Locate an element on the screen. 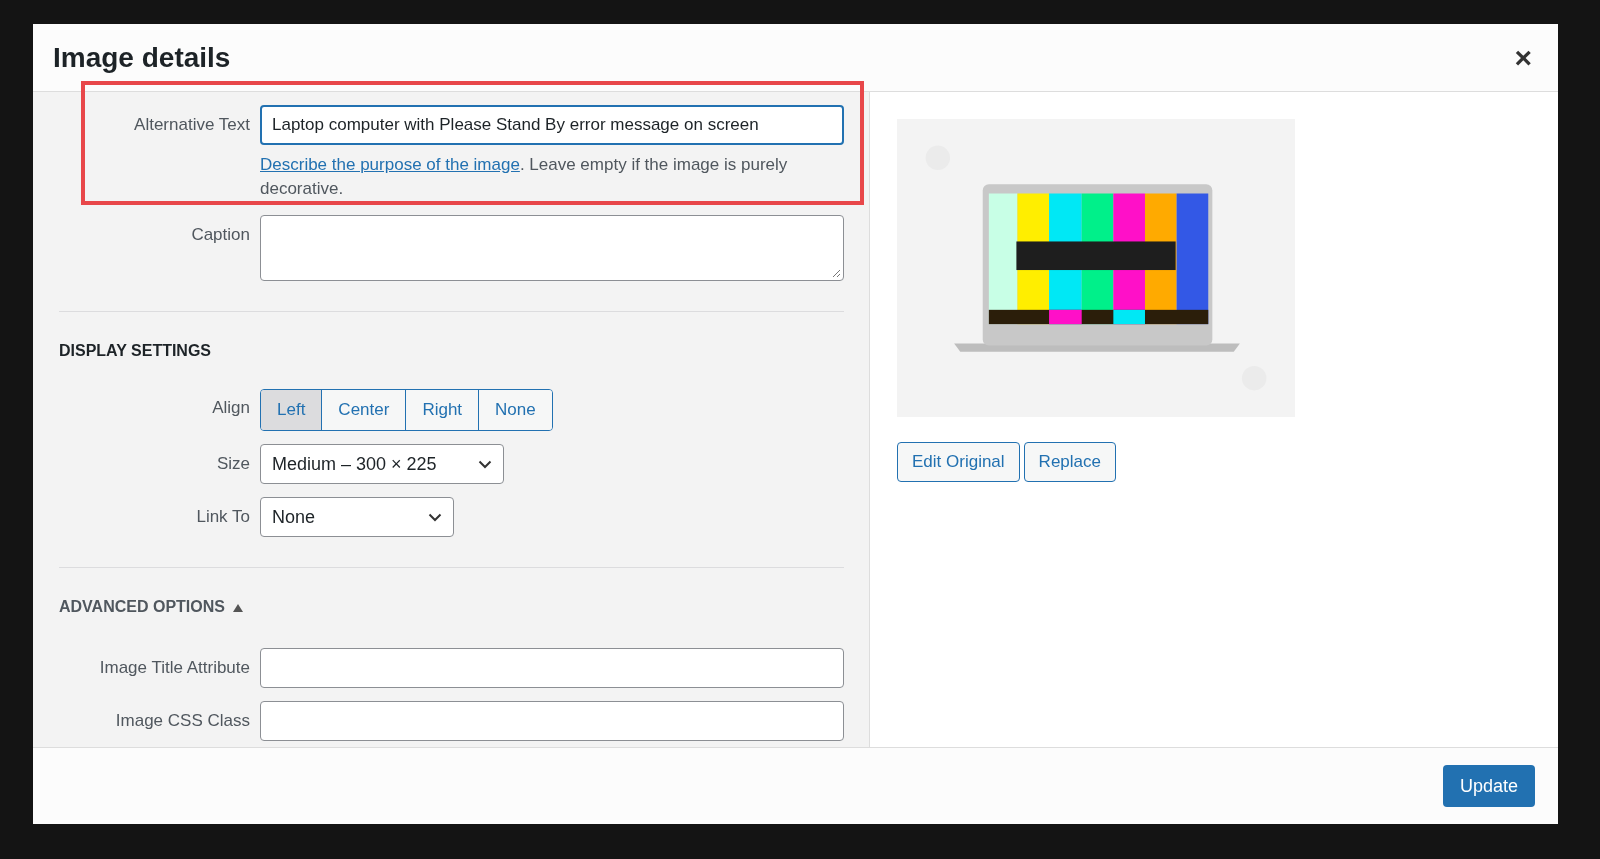  field-label: Link To is located at coordinates (222, 516).